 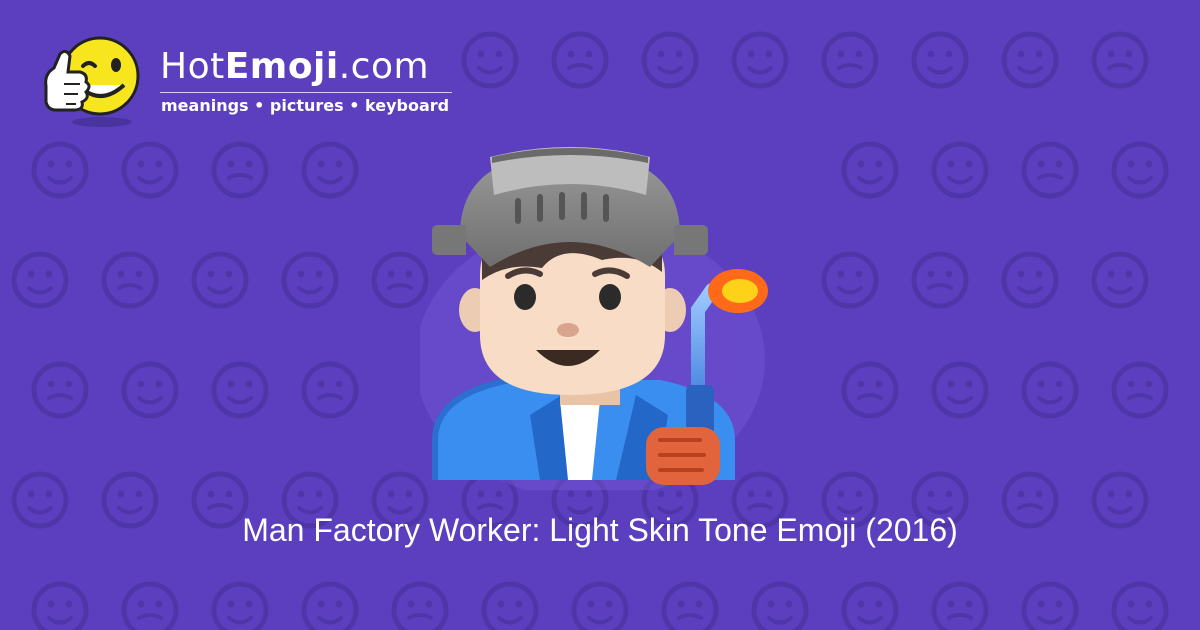 I want to click on brand-tagline: meanings • pictures • keyboard, so click(x=305, y=105).